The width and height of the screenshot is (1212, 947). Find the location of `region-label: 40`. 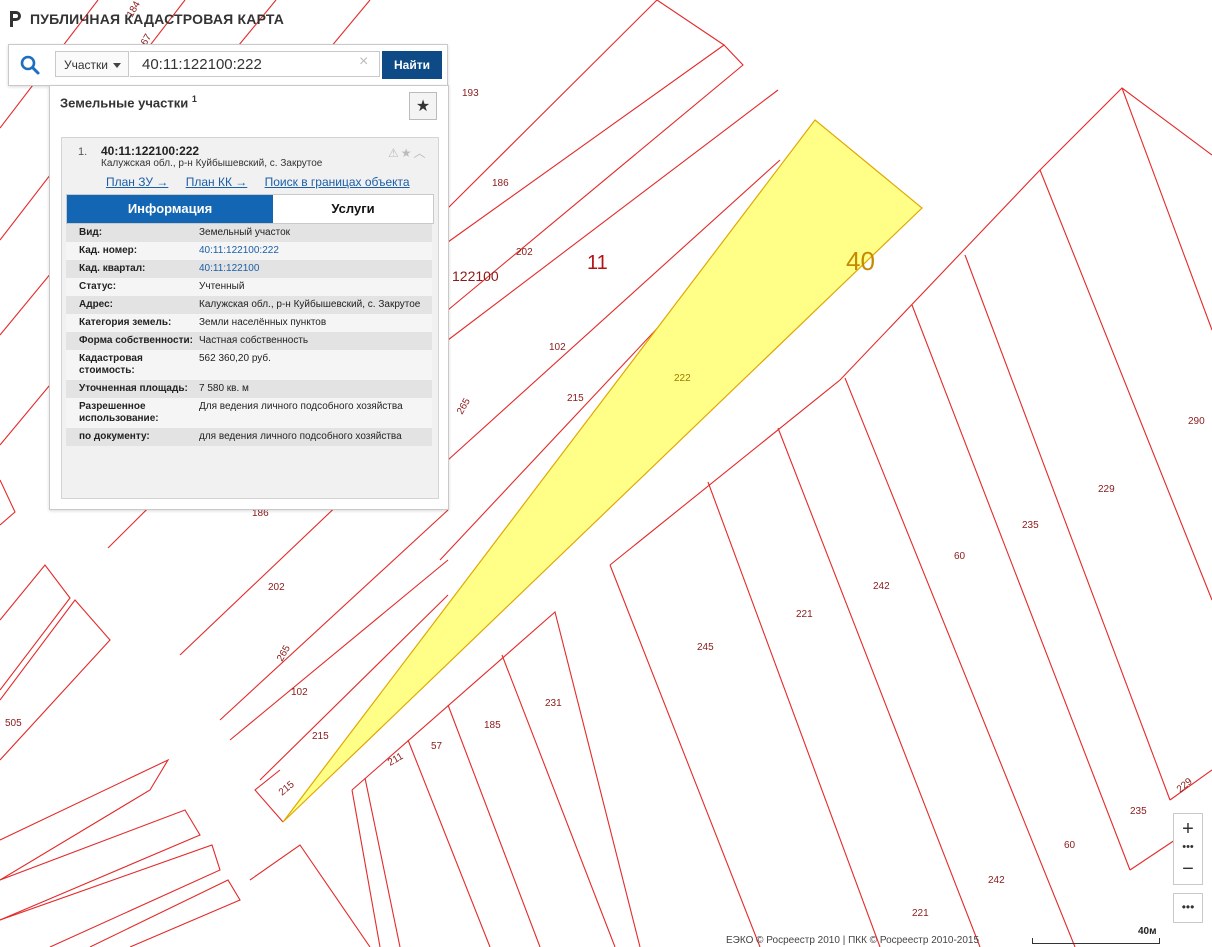

region-label: 40 is located at coordinates (860, 261).